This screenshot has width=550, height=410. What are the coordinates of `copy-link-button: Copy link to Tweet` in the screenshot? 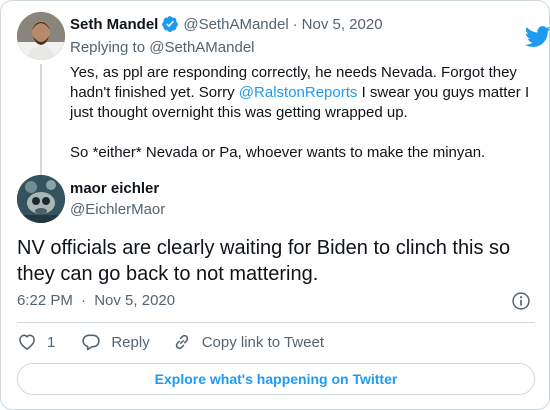 It's located at (248, 342).